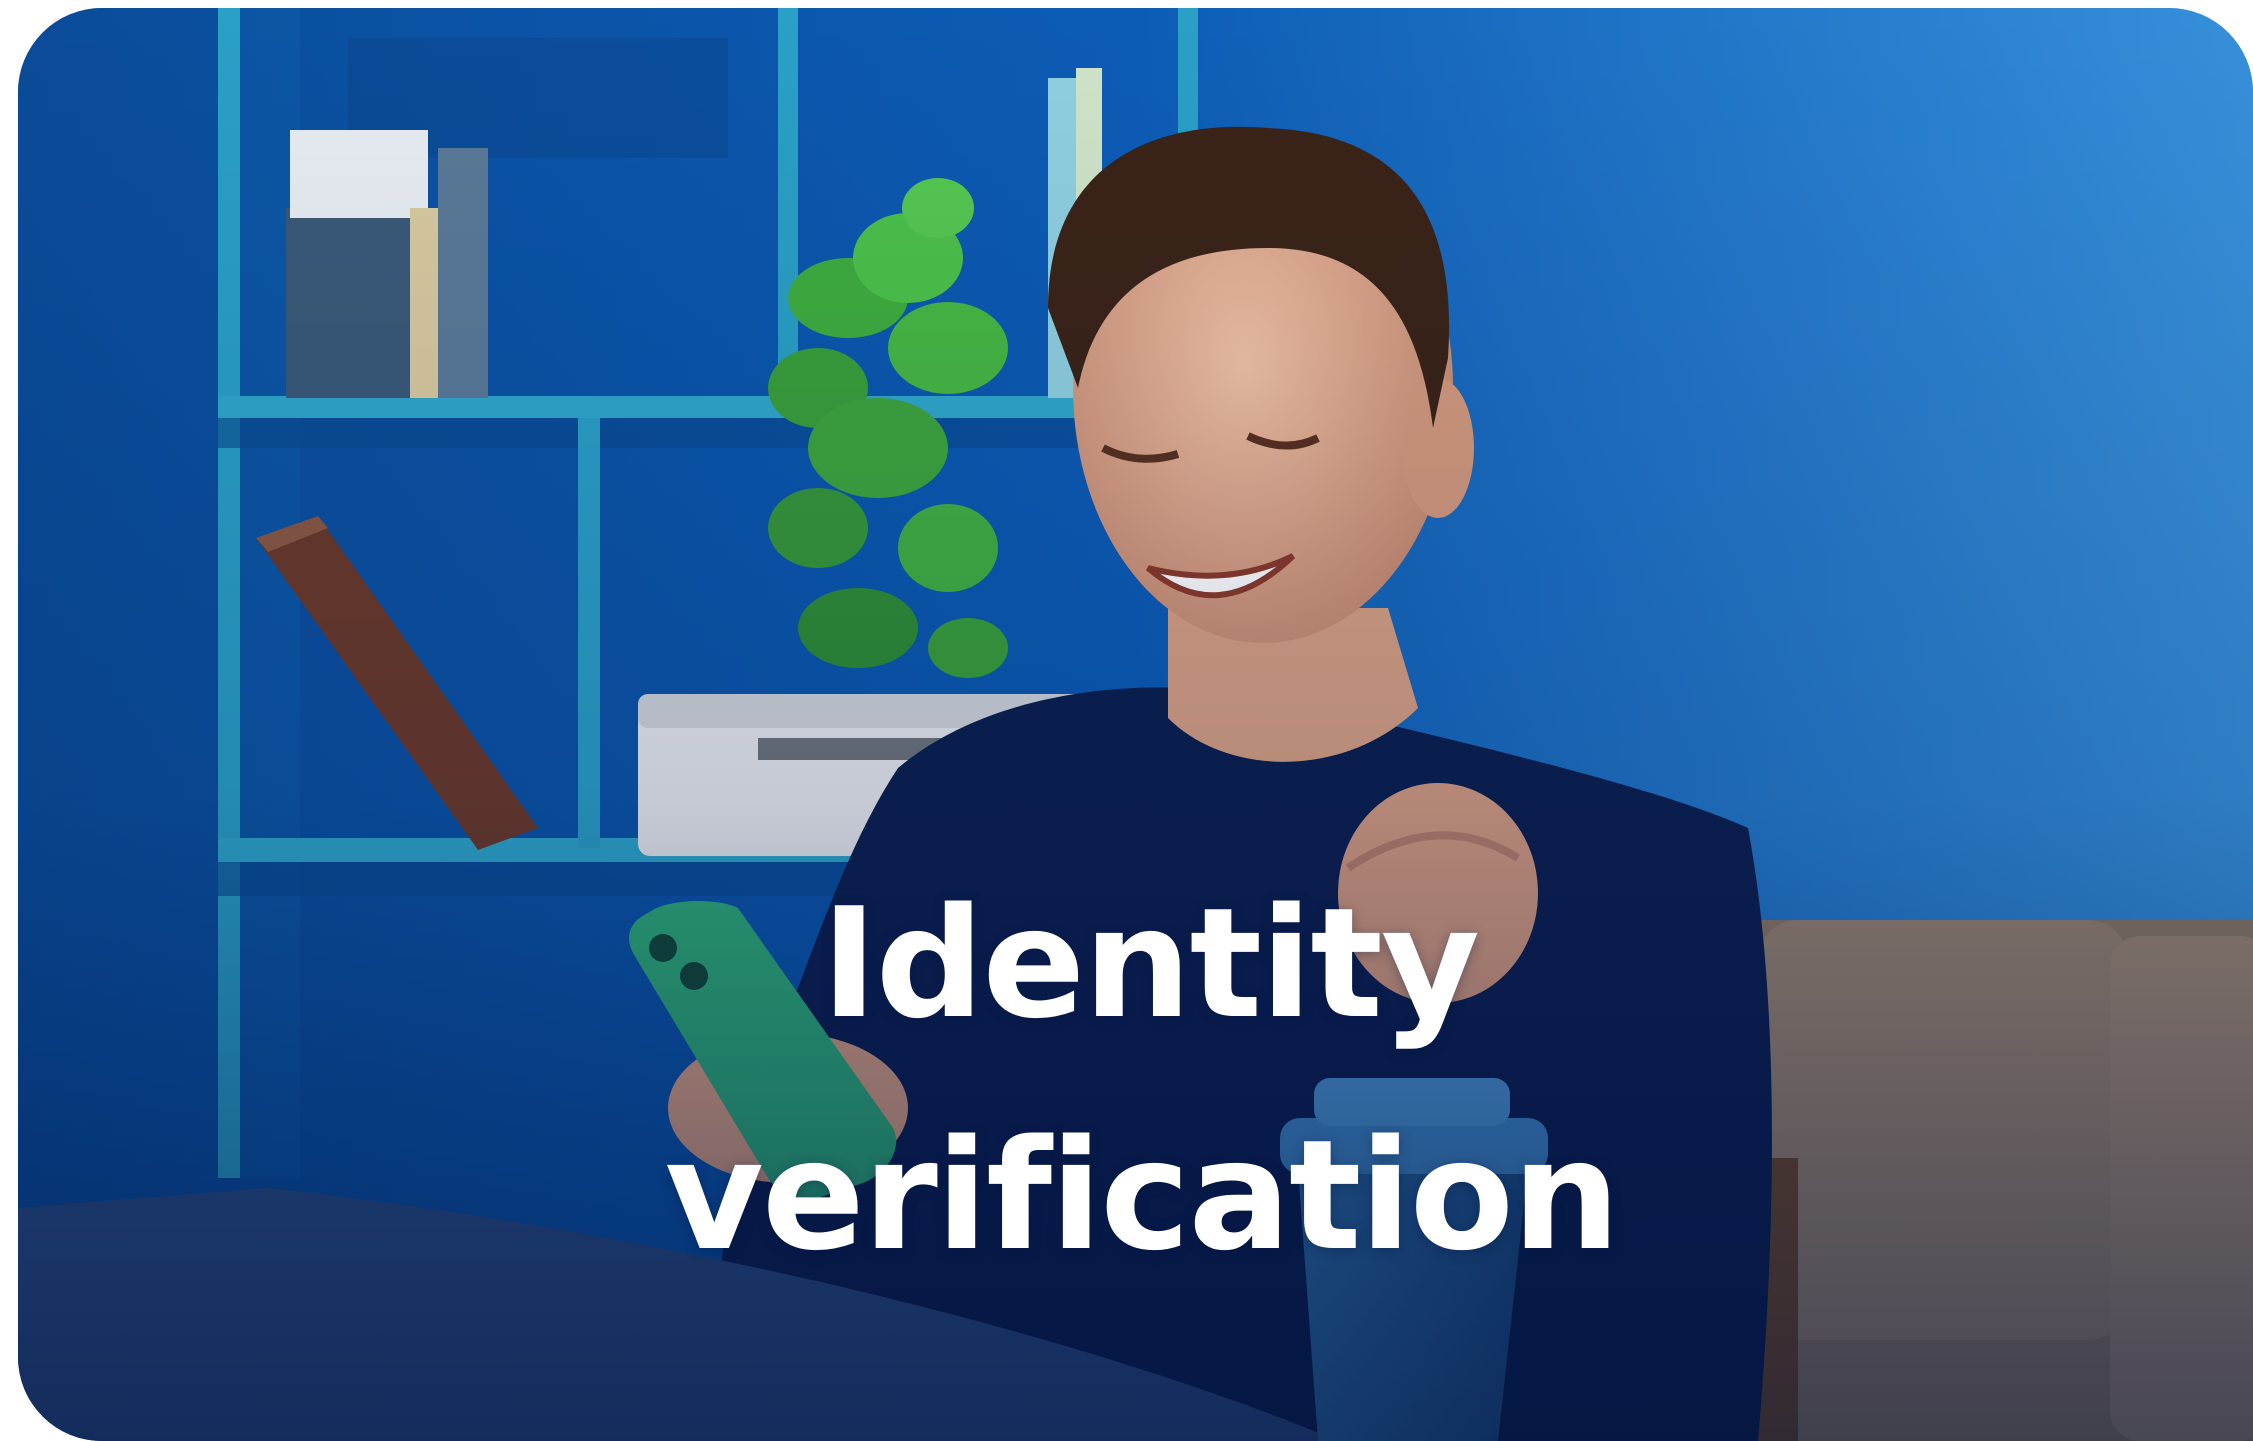 The height and width of the screenshot is (1441, 2253). I want to click on card-title-line-1: Identity, so click(1150, 963).